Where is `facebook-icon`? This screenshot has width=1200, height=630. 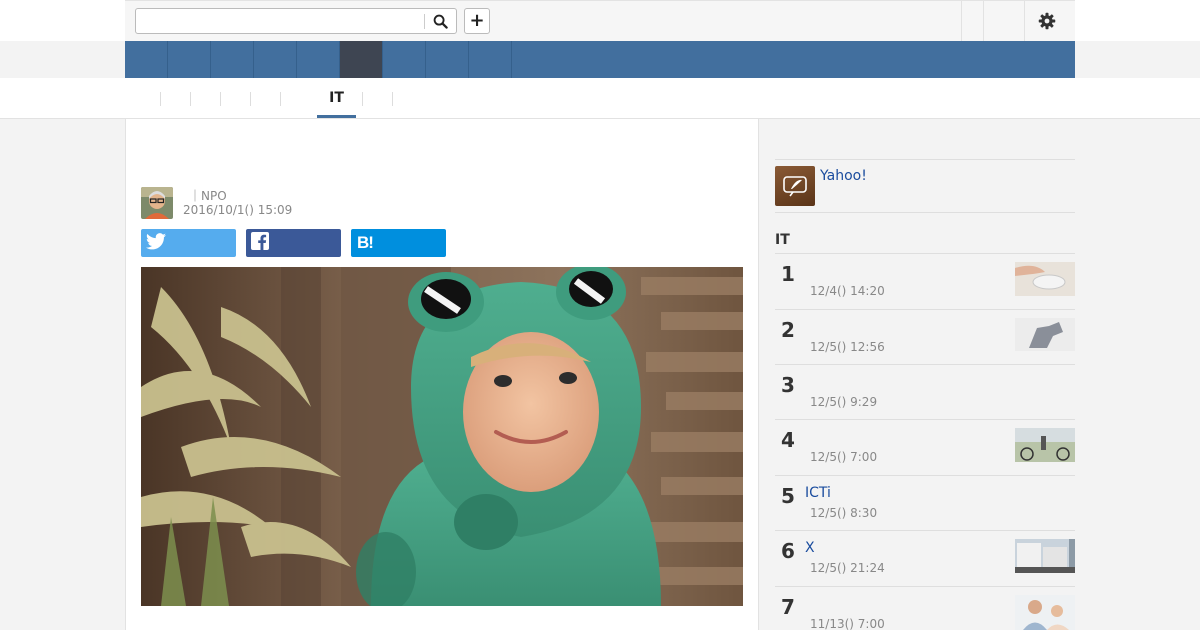
facebook-icon is located at coordinates (260, 243).